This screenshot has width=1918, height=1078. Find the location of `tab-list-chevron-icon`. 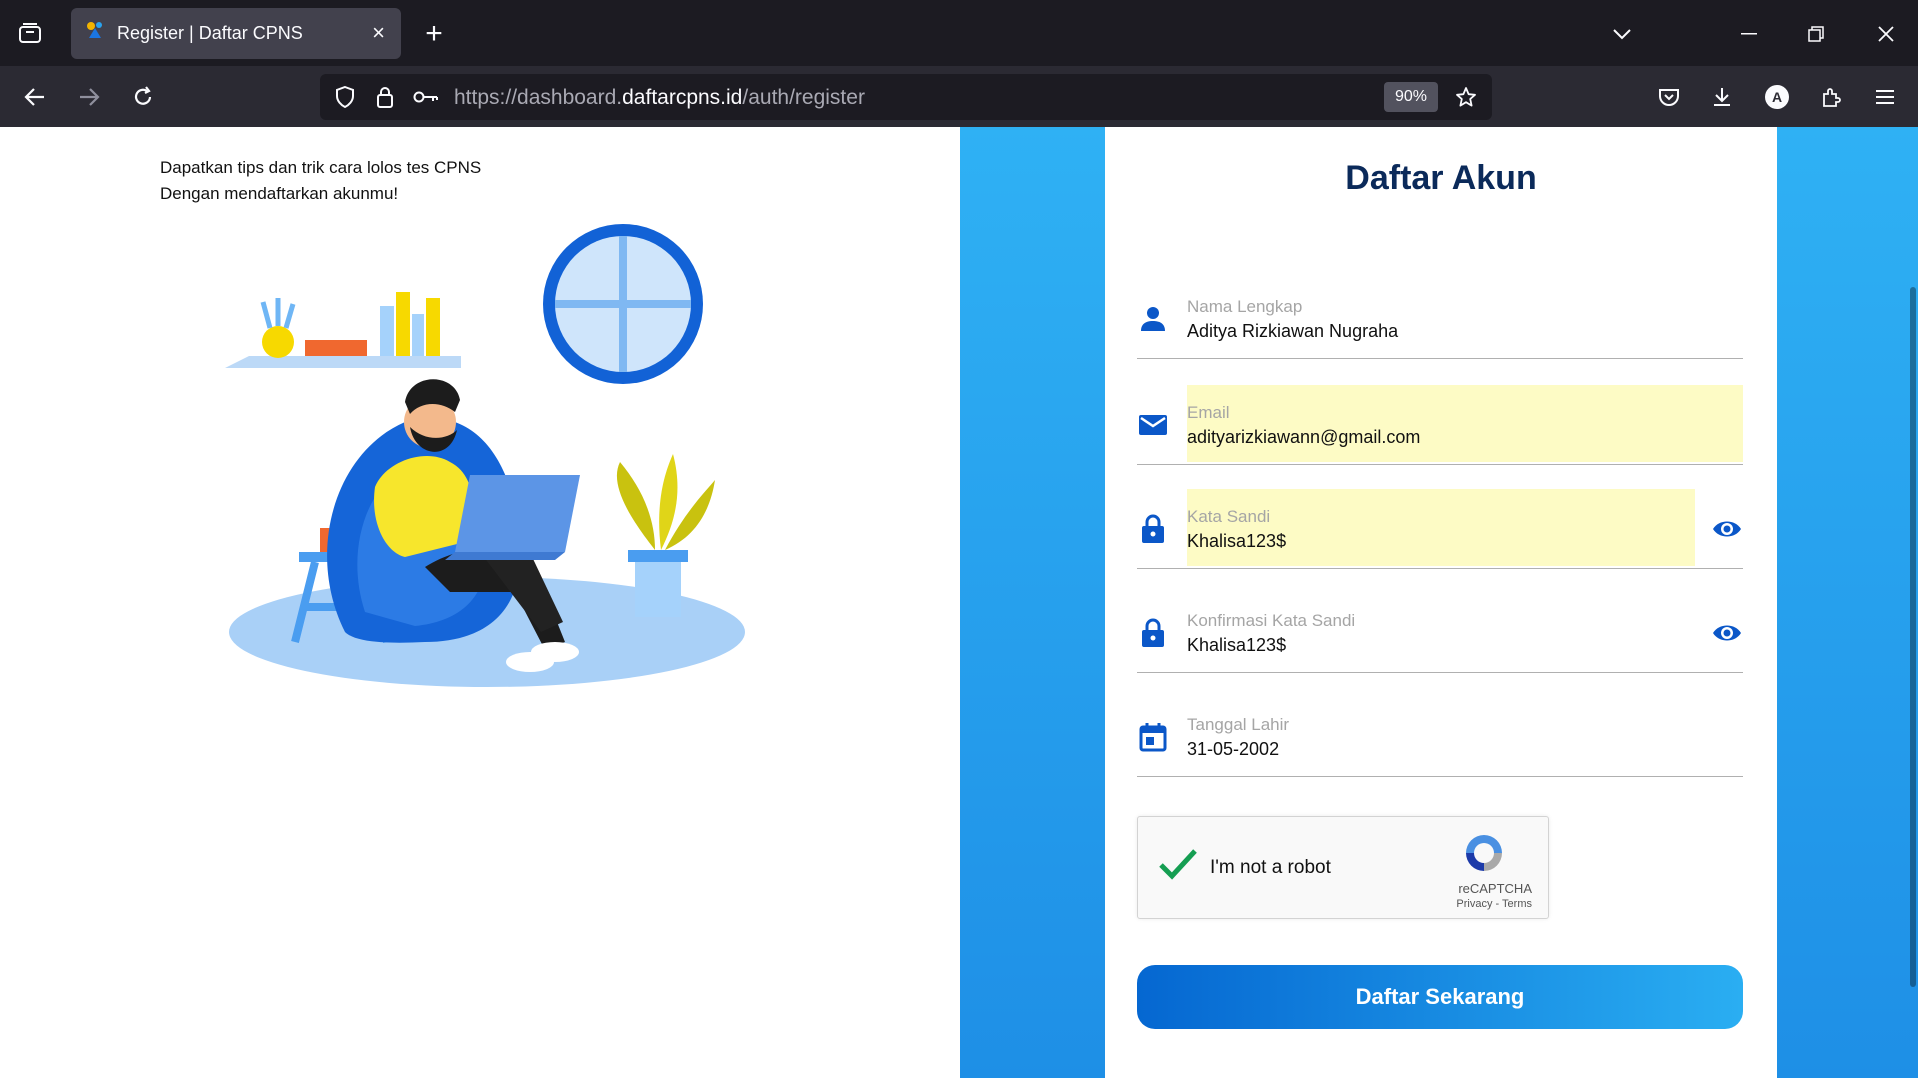

tab-list-chevron-icon is located at coordinates (1622, 34).